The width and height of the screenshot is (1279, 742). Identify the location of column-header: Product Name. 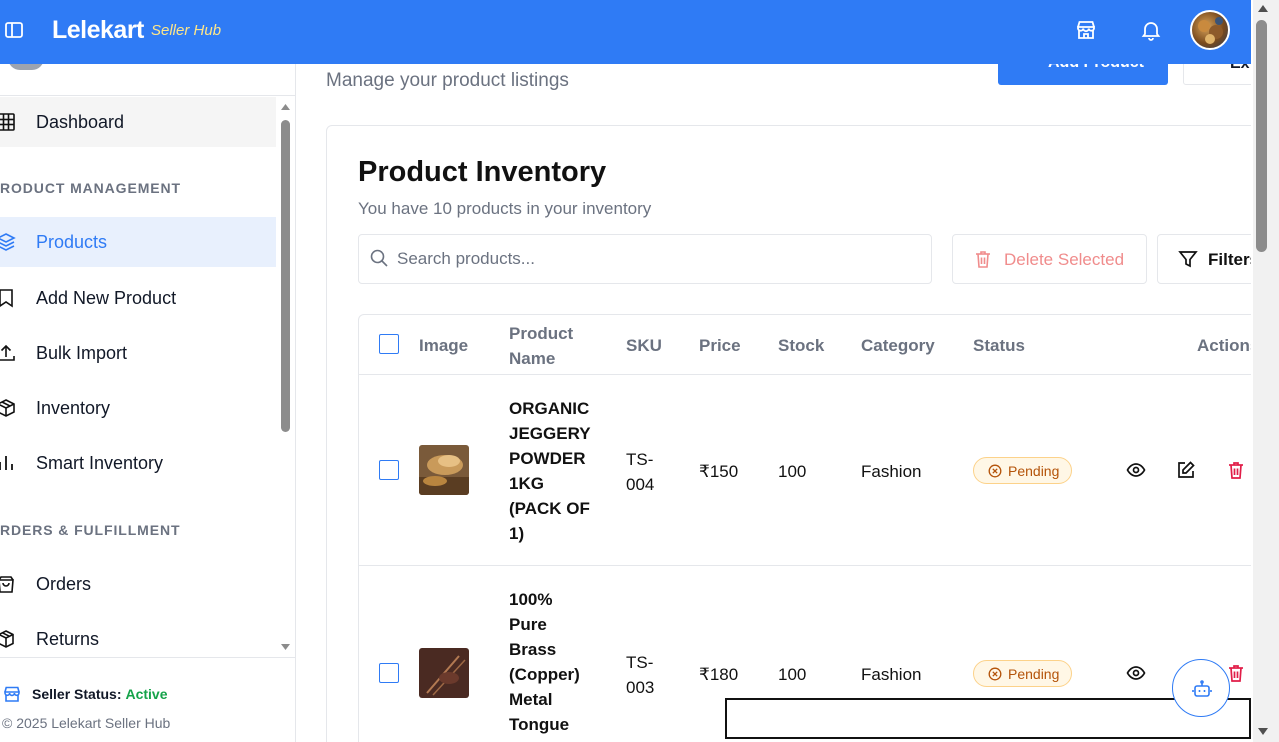
(549, 346).